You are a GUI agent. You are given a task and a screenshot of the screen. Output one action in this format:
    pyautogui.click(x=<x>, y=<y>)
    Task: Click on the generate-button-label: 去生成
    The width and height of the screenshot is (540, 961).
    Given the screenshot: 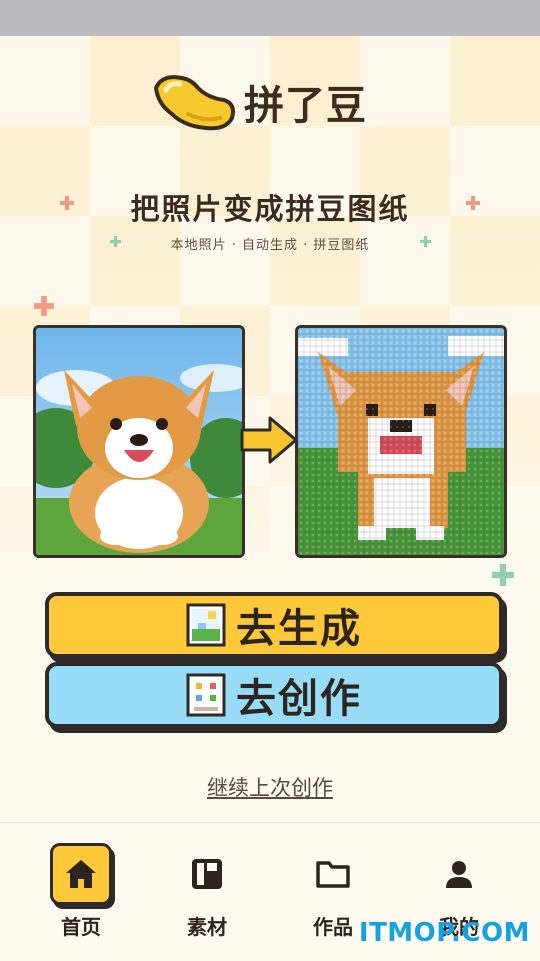 What is the action you would take?
    pyautogui.click(x=299, y=629)
    